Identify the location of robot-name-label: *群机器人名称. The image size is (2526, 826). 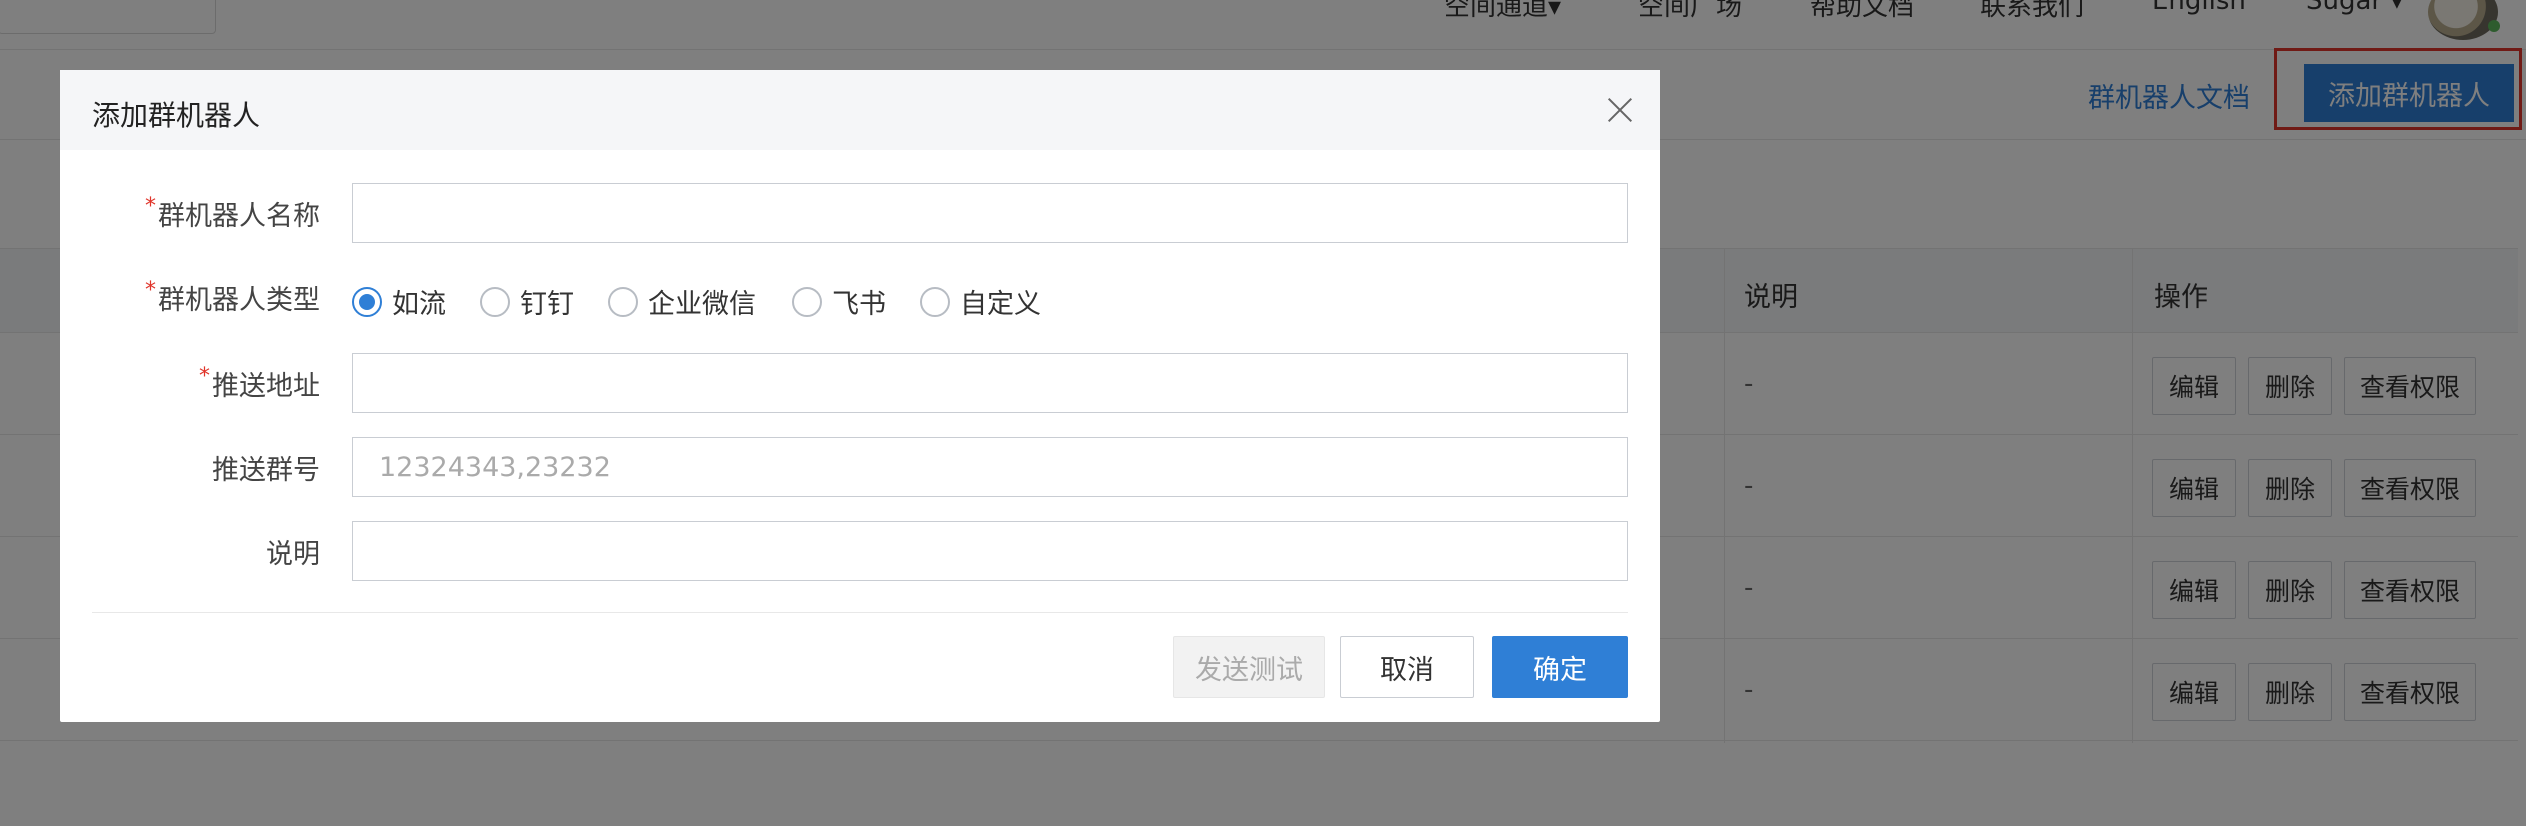
(190, 213).